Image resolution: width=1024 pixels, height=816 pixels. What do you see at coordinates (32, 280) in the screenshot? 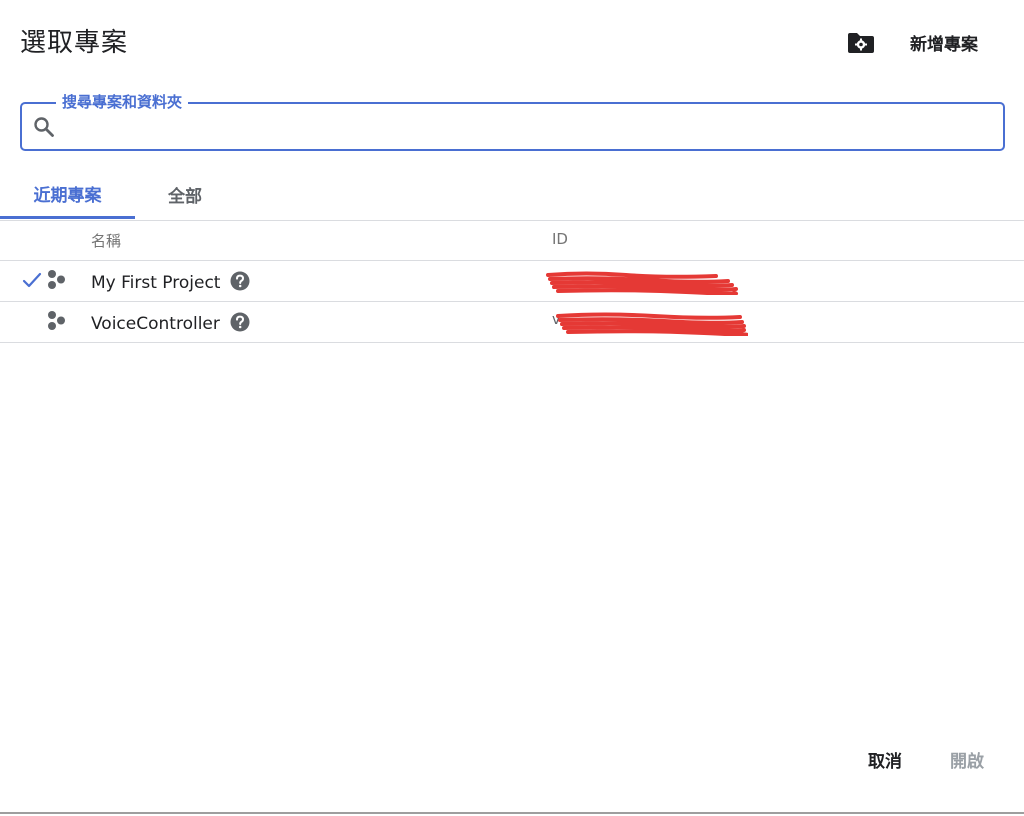
I see `check-icon` at bounding box center [32, 280].